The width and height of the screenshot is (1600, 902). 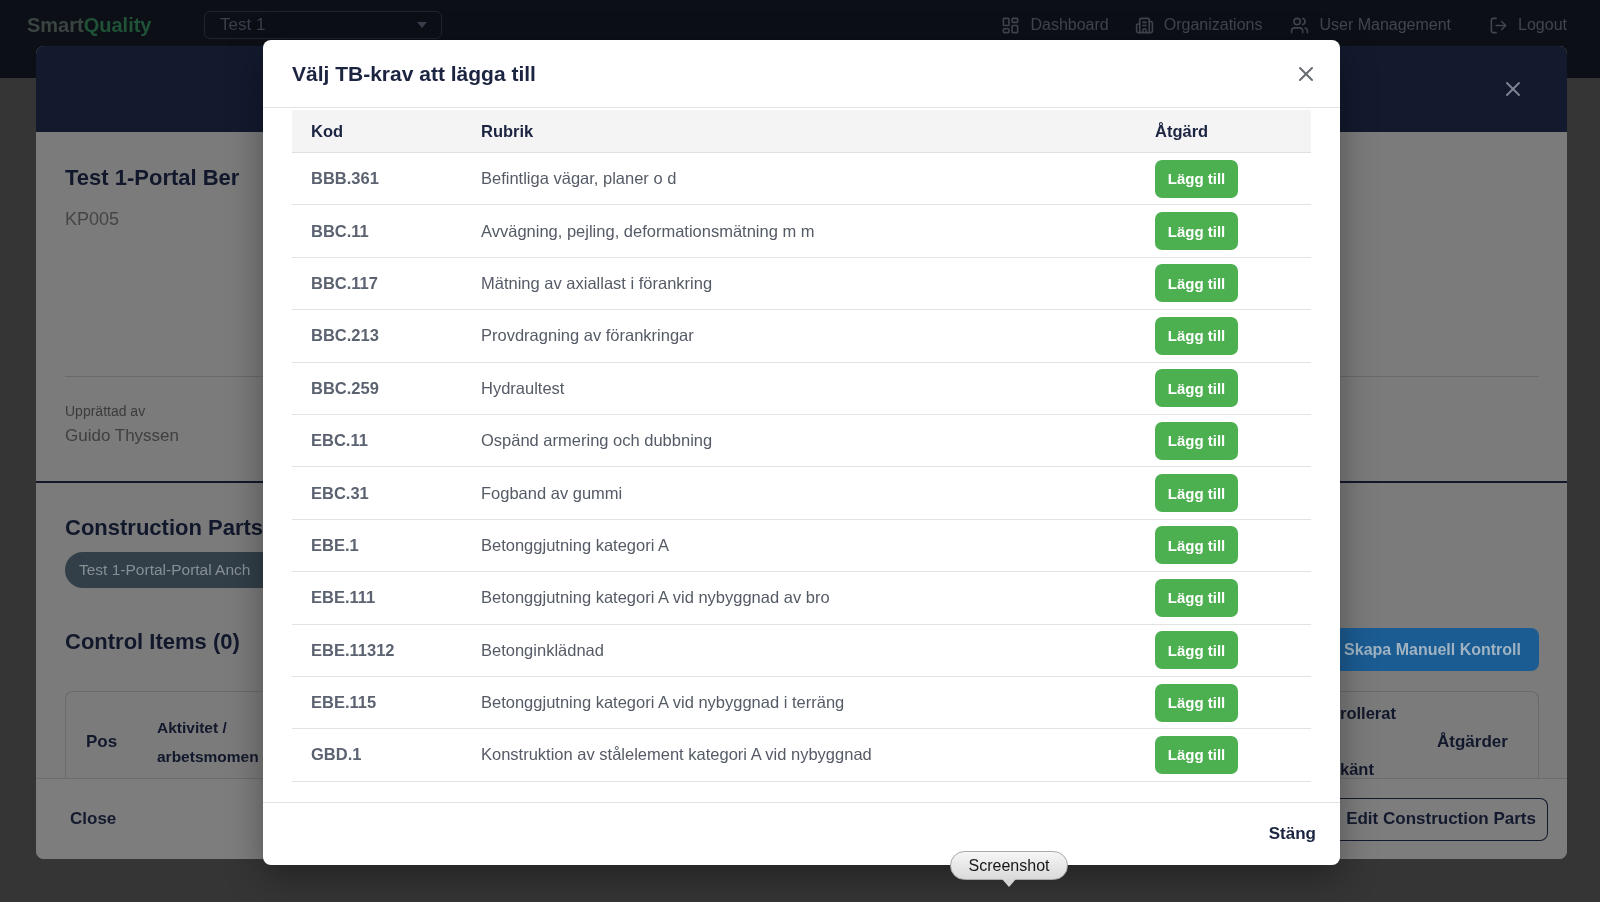 What do you see at coordinates (336, 755) in the screenshot?
I see `code-cell-text: GBD.1` at bounding box center [336, 755].